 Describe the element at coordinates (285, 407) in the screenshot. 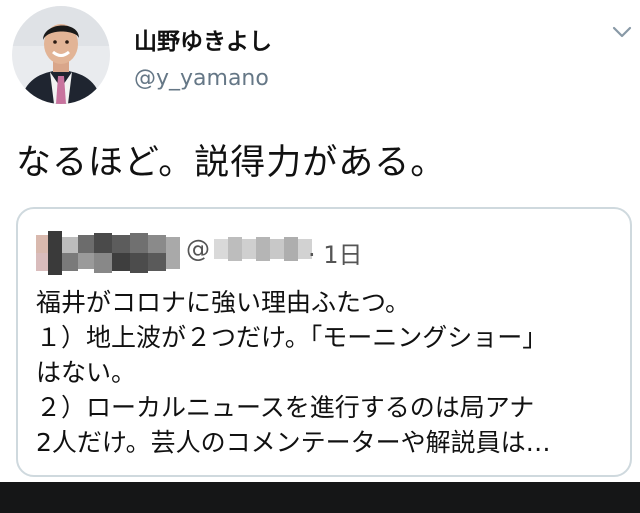

I see `quoted-text-line: ２）ローカルニュースを進行するのは局アナ` at that location.